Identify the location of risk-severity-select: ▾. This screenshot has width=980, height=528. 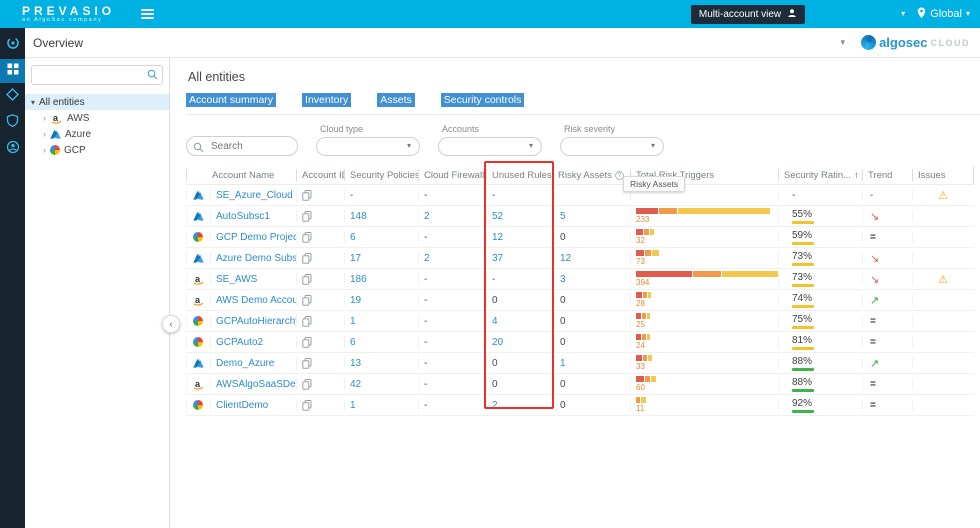
(612, 146).